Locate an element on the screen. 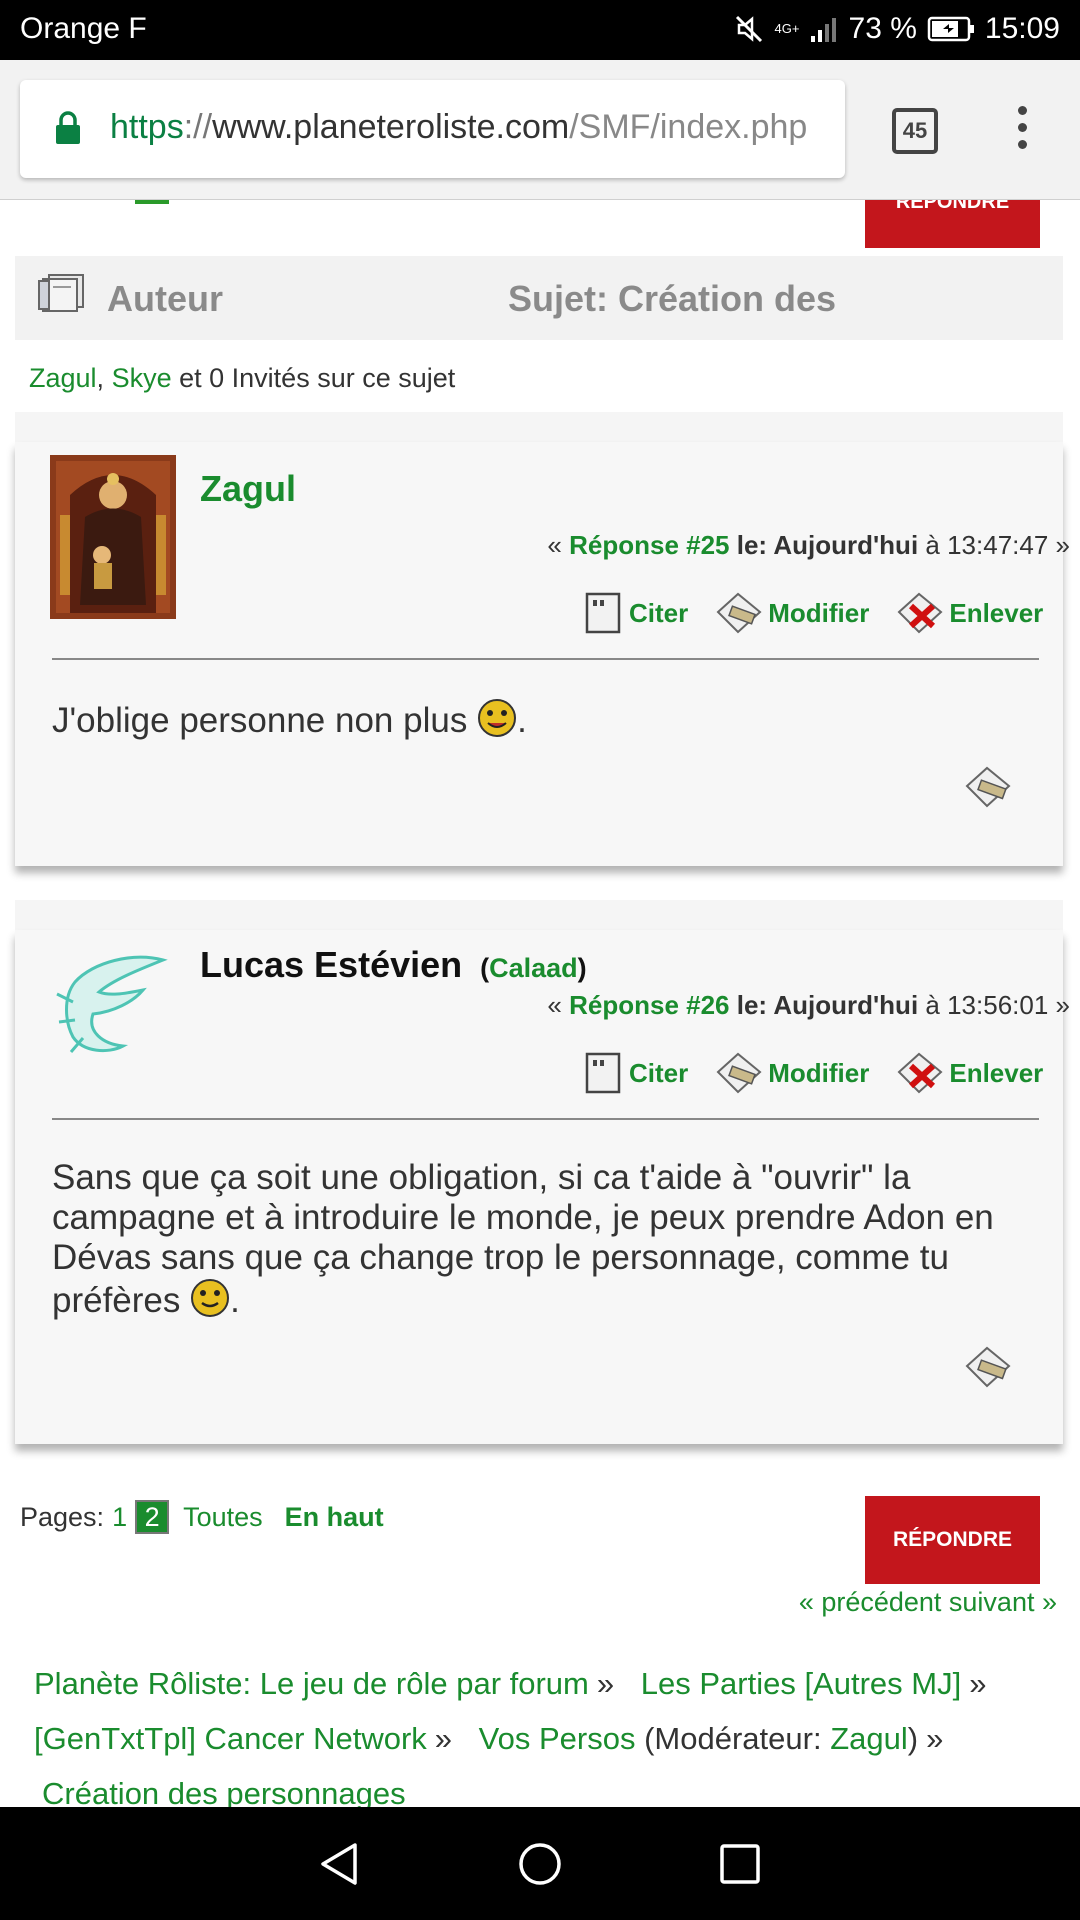 This screenshot has height=1920, width=1080. avatar-lucas is located at coordinates (113, 1004).